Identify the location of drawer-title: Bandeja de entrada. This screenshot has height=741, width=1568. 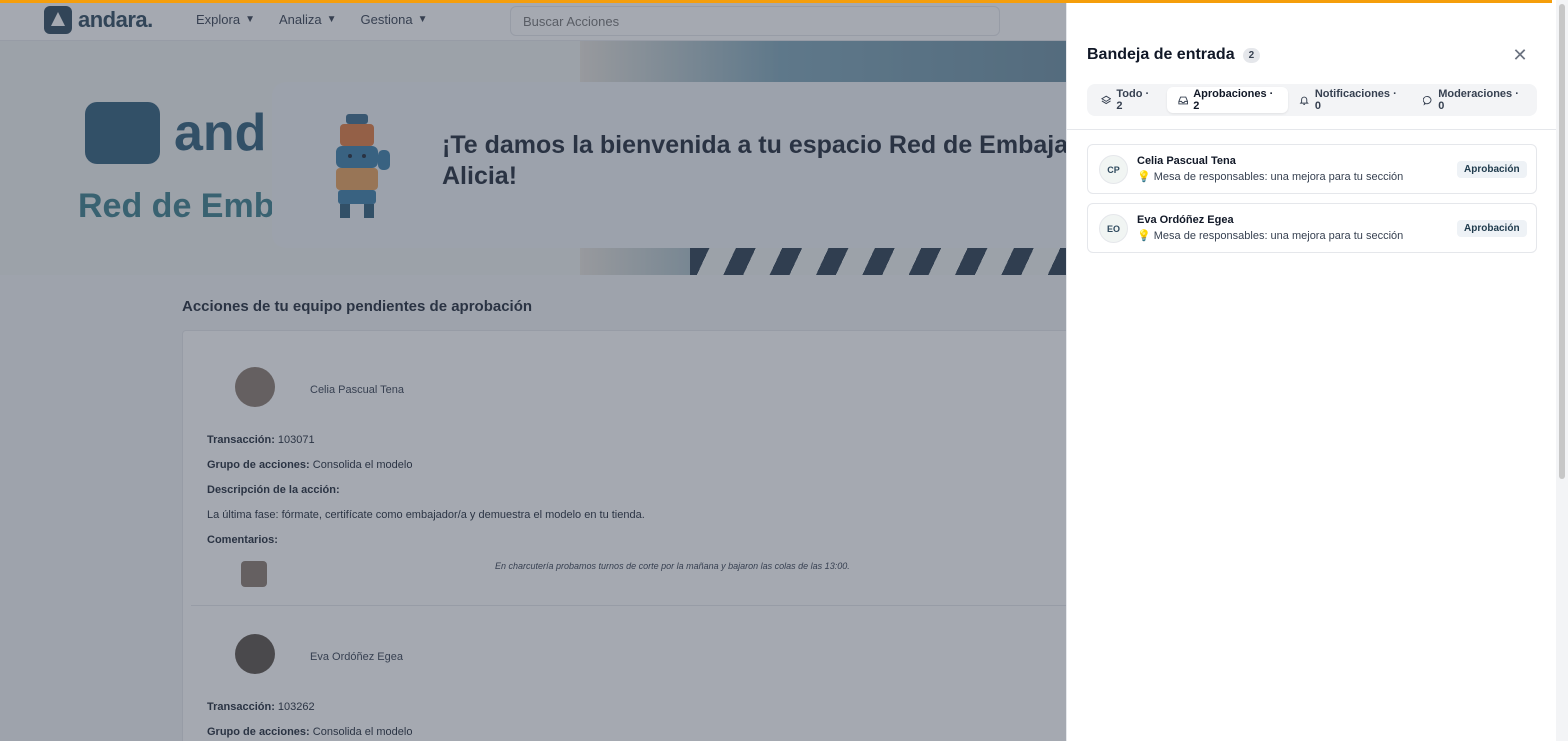
(1161, 54).